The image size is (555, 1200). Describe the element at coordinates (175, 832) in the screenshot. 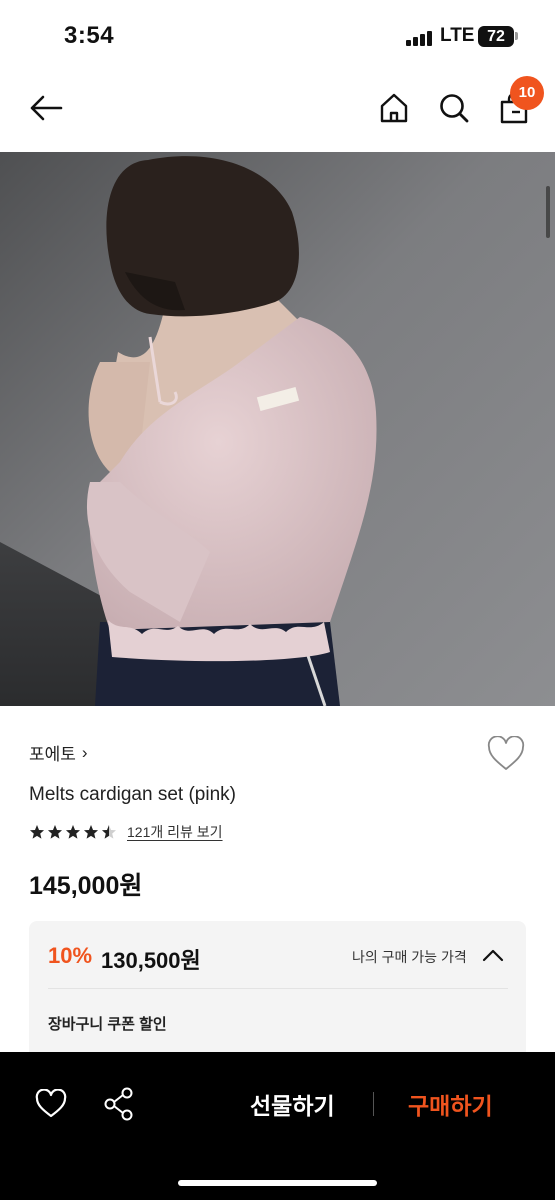

I see `review-link: 121개 리뷰 보기` at that location.